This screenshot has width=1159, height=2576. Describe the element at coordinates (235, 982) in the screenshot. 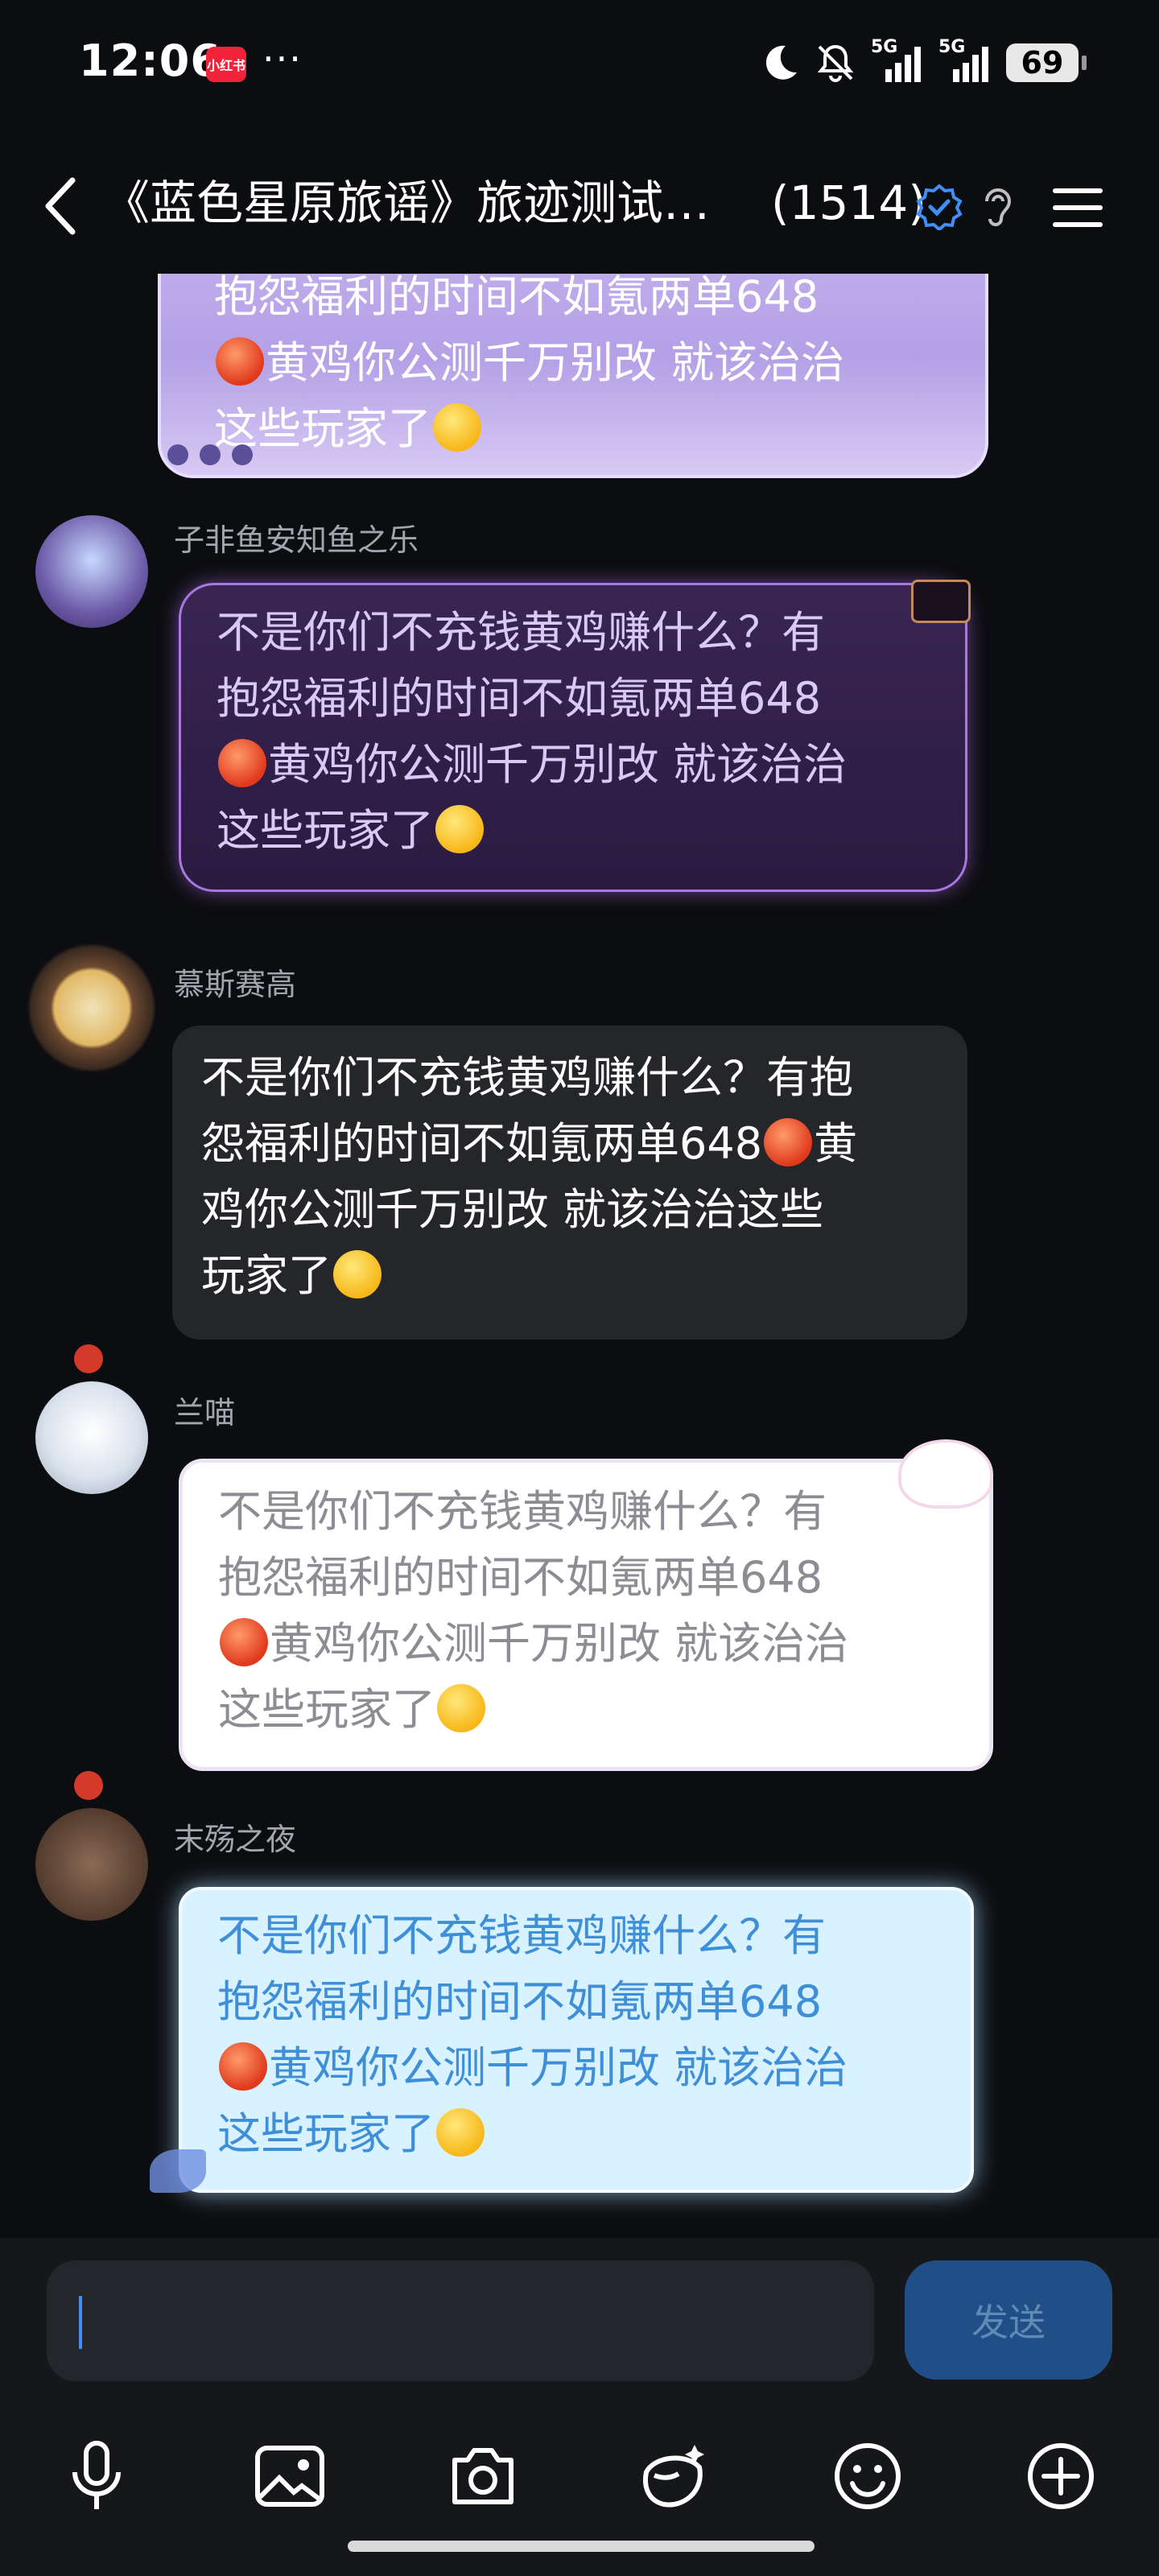

I see `sender-name: 慕斯赛高` at that location.